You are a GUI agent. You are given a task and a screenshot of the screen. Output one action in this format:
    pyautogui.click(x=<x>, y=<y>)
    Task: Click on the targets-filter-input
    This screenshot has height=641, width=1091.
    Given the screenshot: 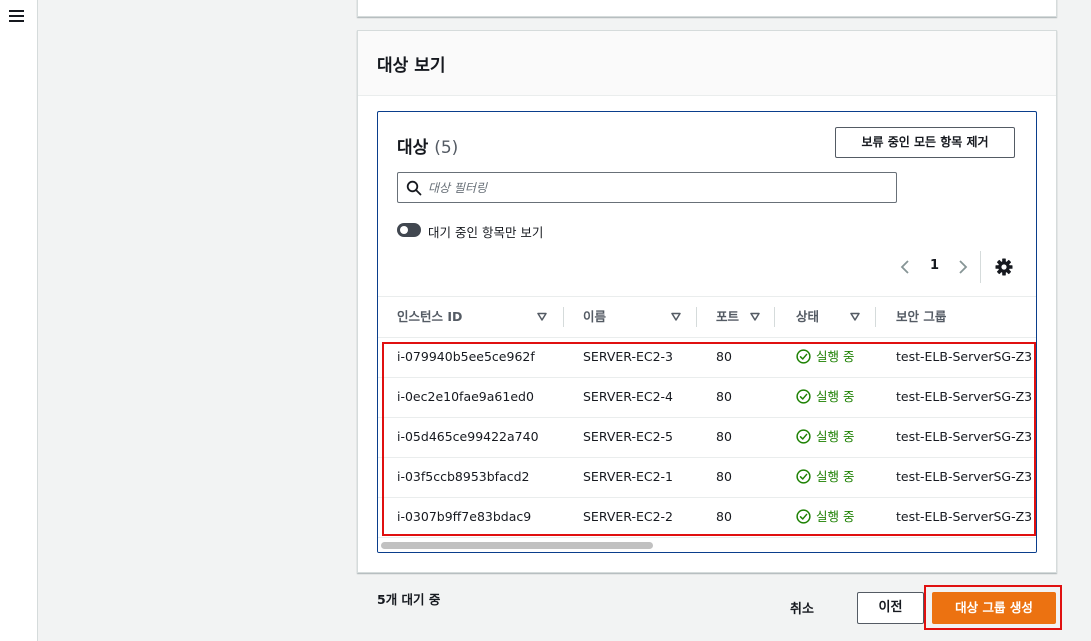 What is the action you would take?
    pyautogui.click(x=658, y=187)
    